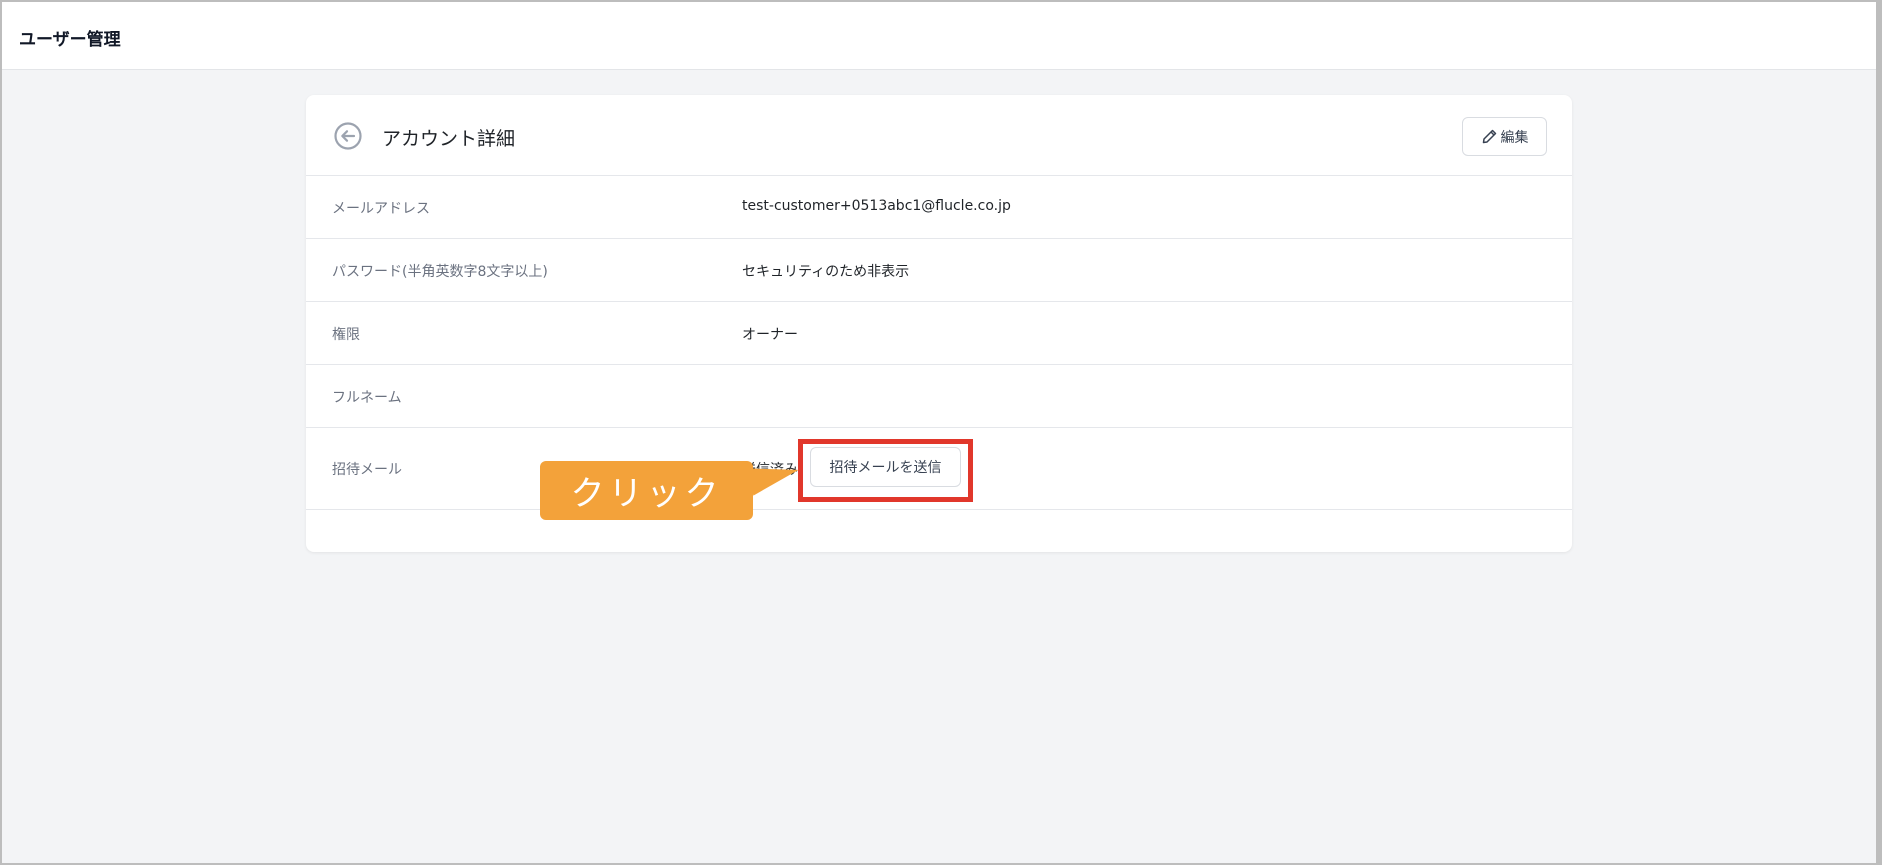 Image resolution: width=1882 pixels, height=865 pixels. What do you see at coordinates (939, 270) in the screenshot?
I see `row-password: パスワード(半角英数字8文字以上) セキュリティのため非表示` at bounding box center [939, 270].